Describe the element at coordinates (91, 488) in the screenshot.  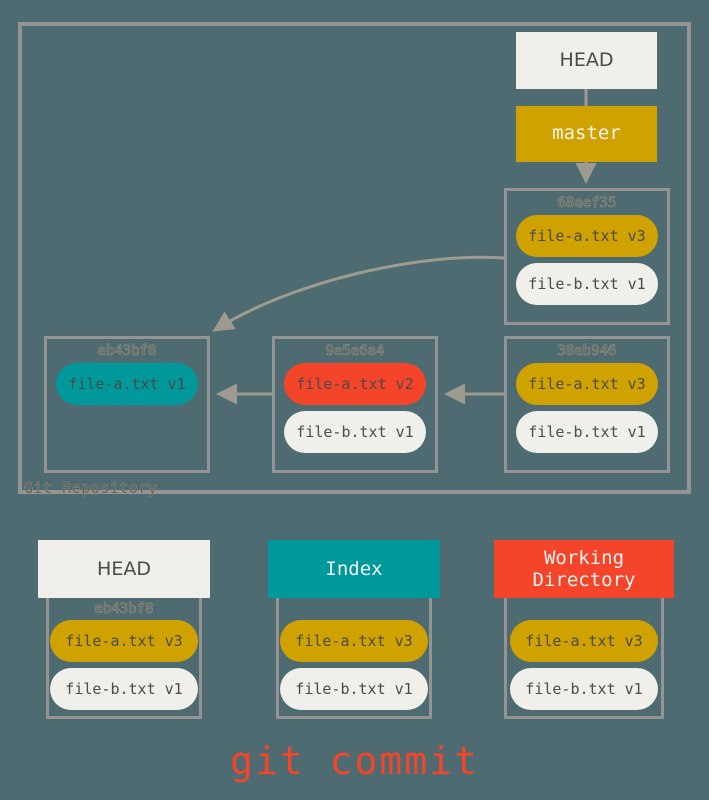
I see `git-repository-label: Git Repository` at that location.